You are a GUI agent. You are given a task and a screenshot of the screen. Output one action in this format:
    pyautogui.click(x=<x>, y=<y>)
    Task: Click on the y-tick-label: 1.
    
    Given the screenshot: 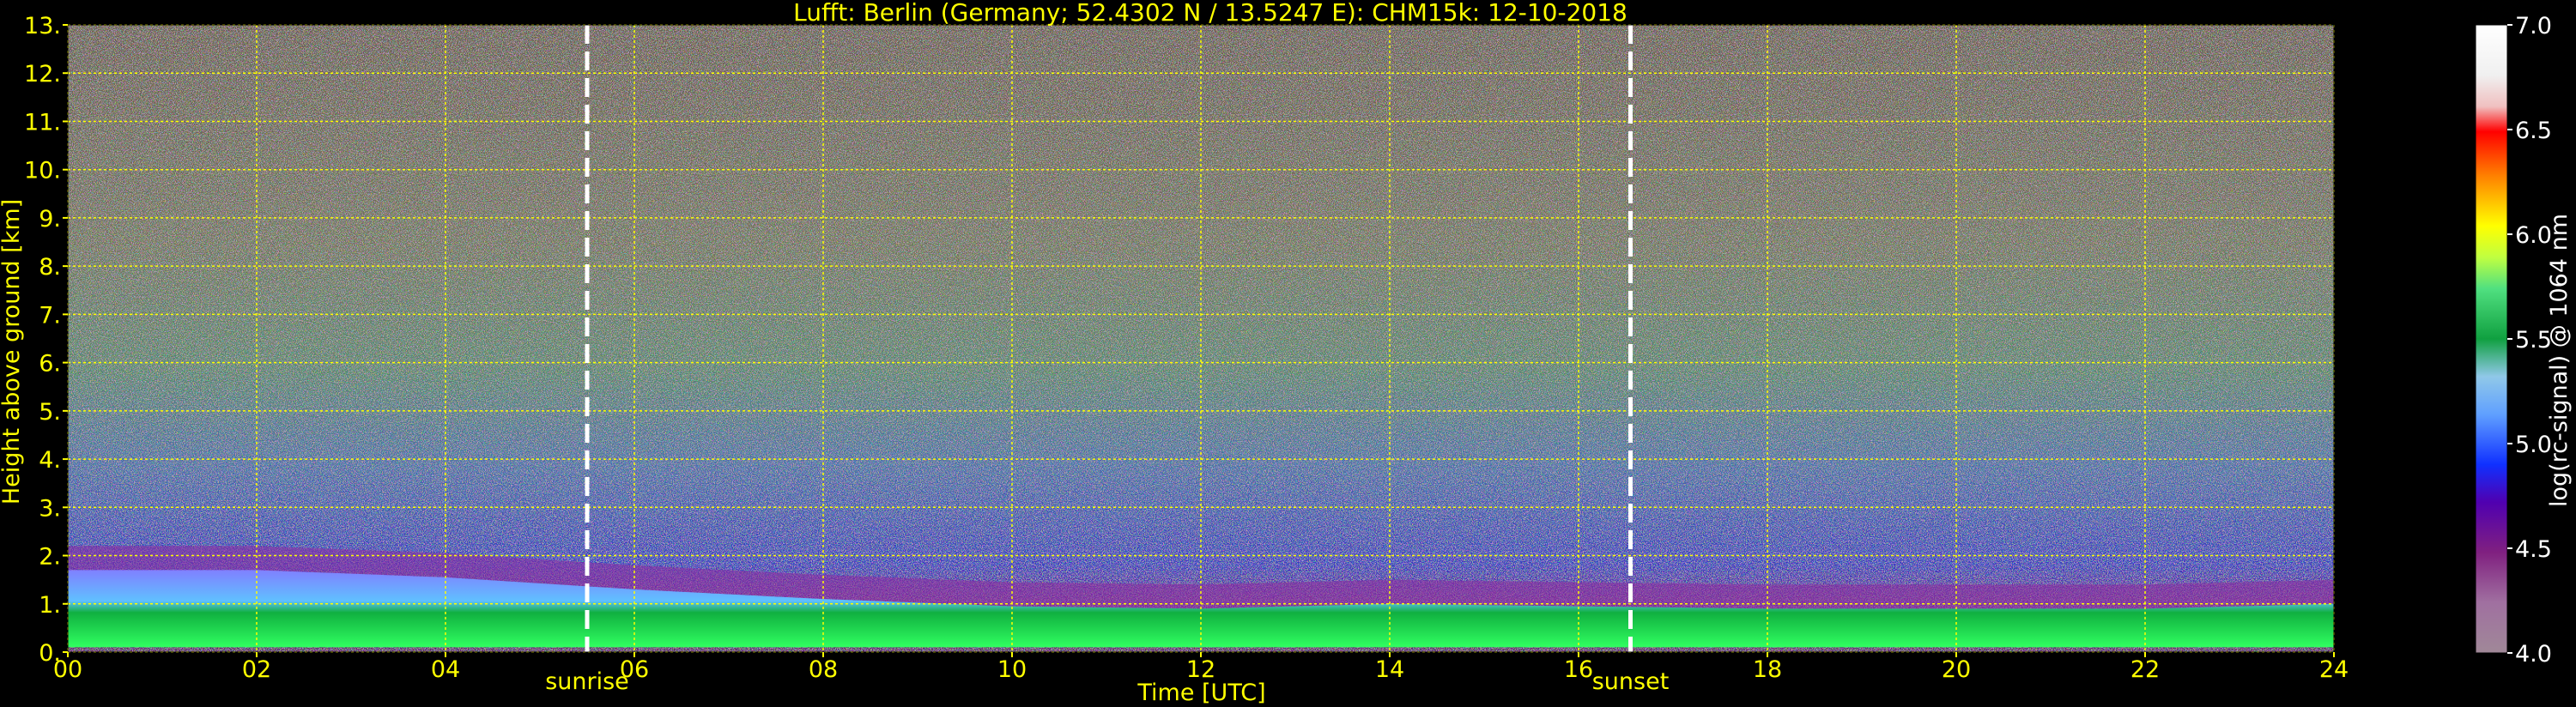 What is the action you would take?
    pyautogui.click(x=50, y=606)
    